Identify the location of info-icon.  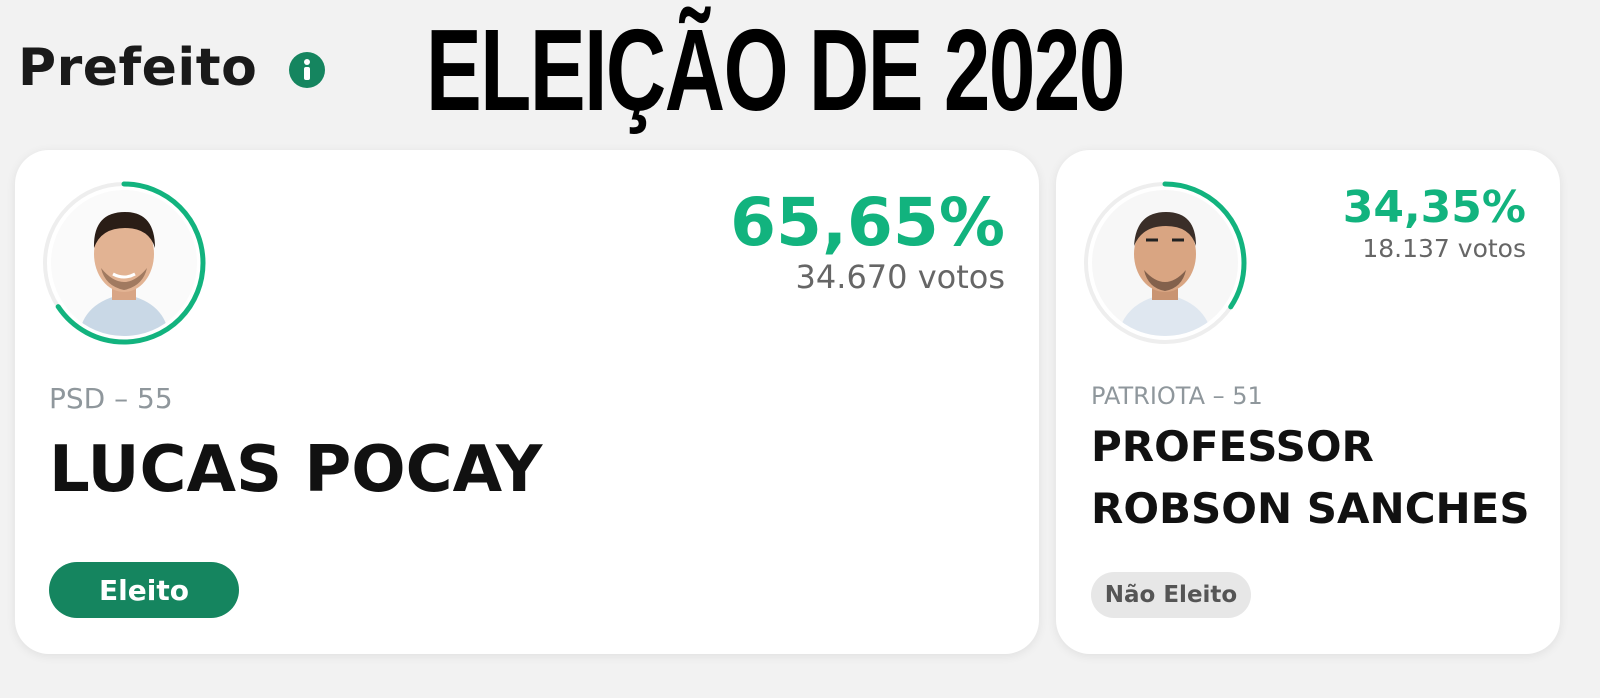
(307, 70).